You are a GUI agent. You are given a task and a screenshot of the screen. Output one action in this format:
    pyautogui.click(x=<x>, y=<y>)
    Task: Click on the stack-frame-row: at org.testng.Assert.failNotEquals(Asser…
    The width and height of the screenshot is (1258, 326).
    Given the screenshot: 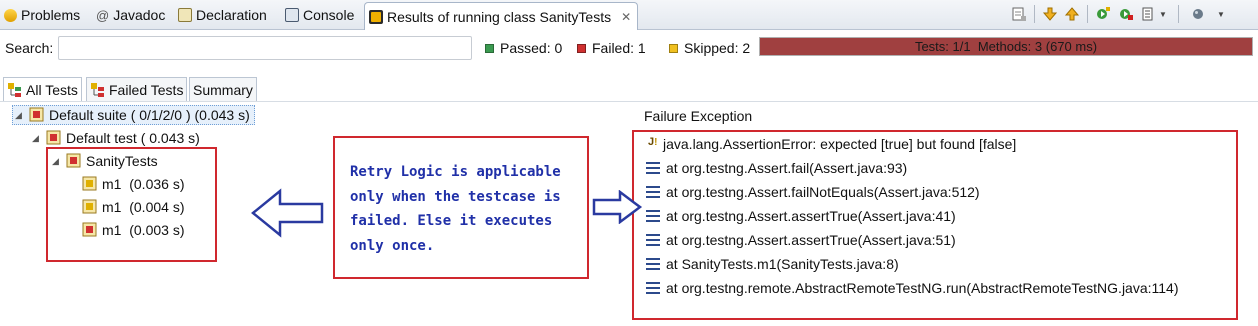 What is the action you would take?
    pyautogui.click(x=813, y=192)
    